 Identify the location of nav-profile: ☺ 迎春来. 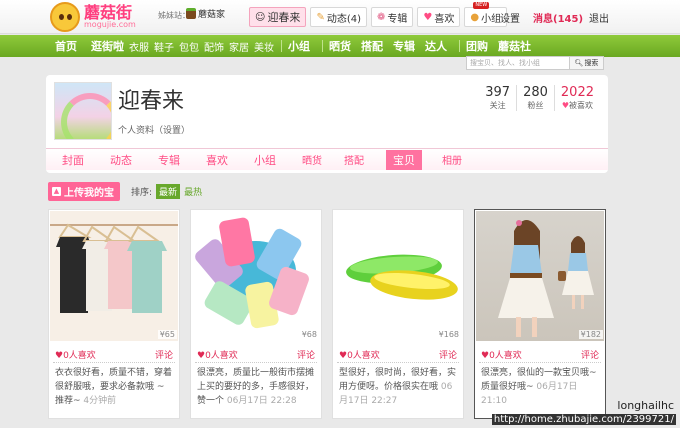
(278, 17).